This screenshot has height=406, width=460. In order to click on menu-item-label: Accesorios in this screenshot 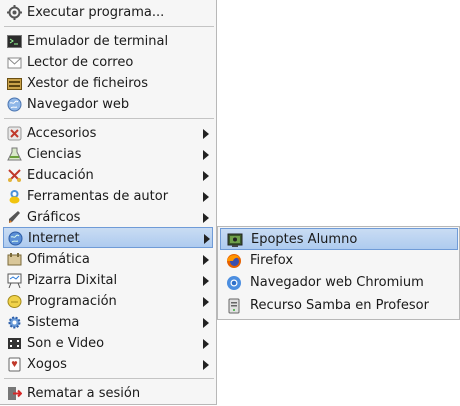, I will do `click(62, 133)`.